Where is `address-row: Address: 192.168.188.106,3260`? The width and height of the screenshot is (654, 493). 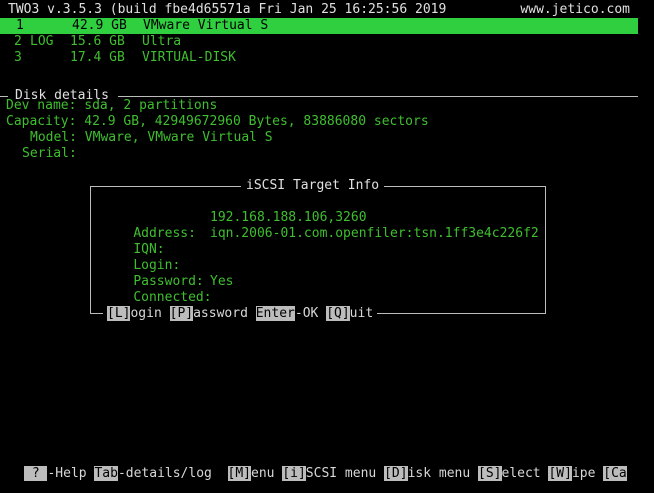
address-row: Address: 192.168.188.106,3260 is located at coordinates (234, 225).